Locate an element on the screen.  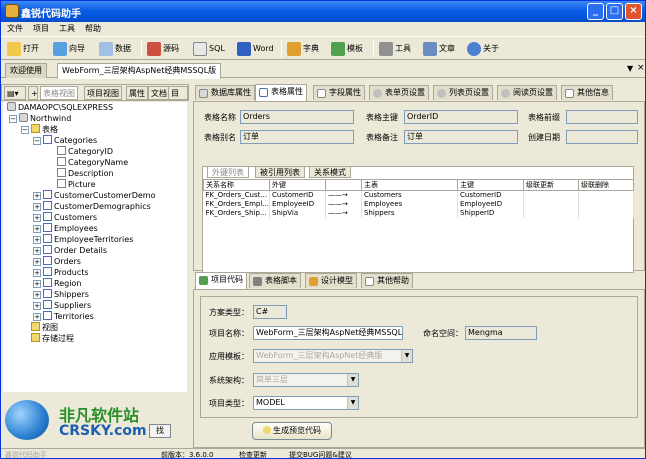
tab-webform-project: WebForm_三层架构AspNet经典MSSQL版 is located at coordinates (139, 71).